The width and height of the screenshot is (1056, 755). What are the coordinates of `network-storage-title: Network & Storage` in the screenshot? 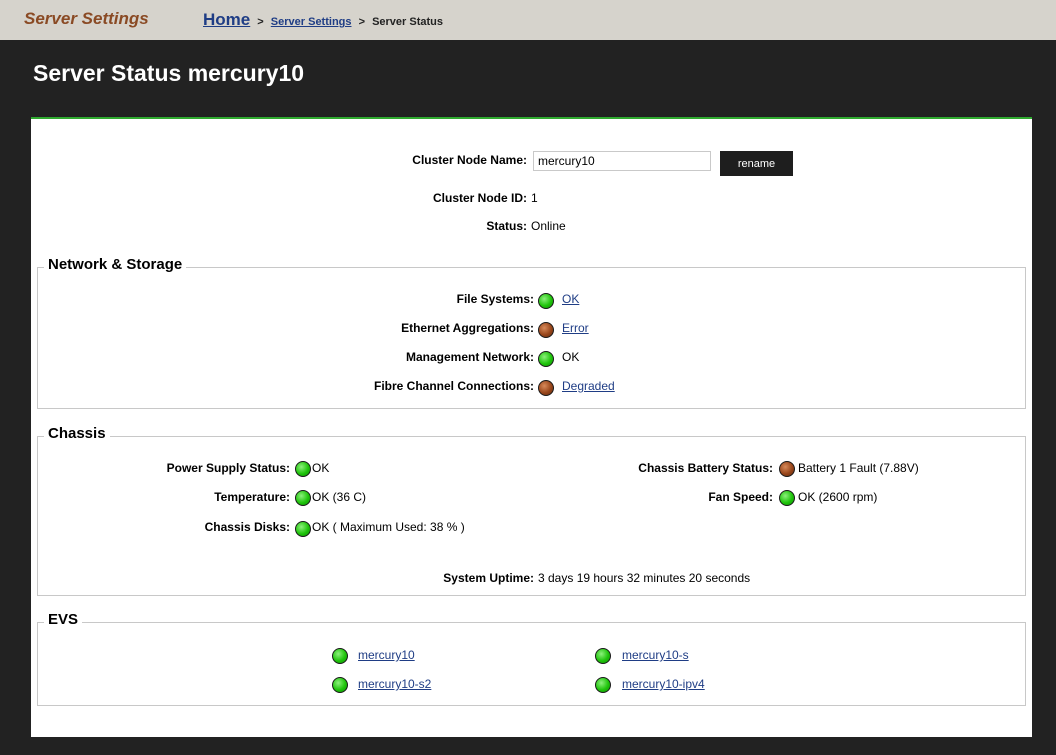 It's located at (115, 264).